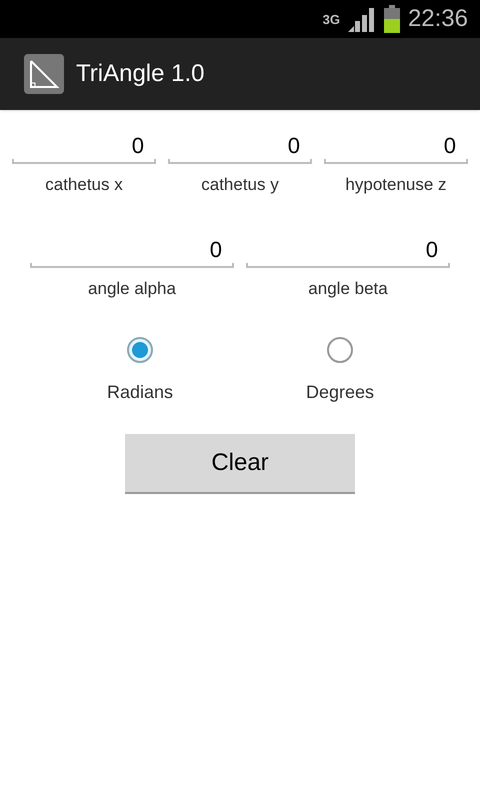 The width and height of the screenshot is (480, 800). Describe the element at coordinates (132, 289) in the screenshot. I see `field-label: angle alpha` at that location.